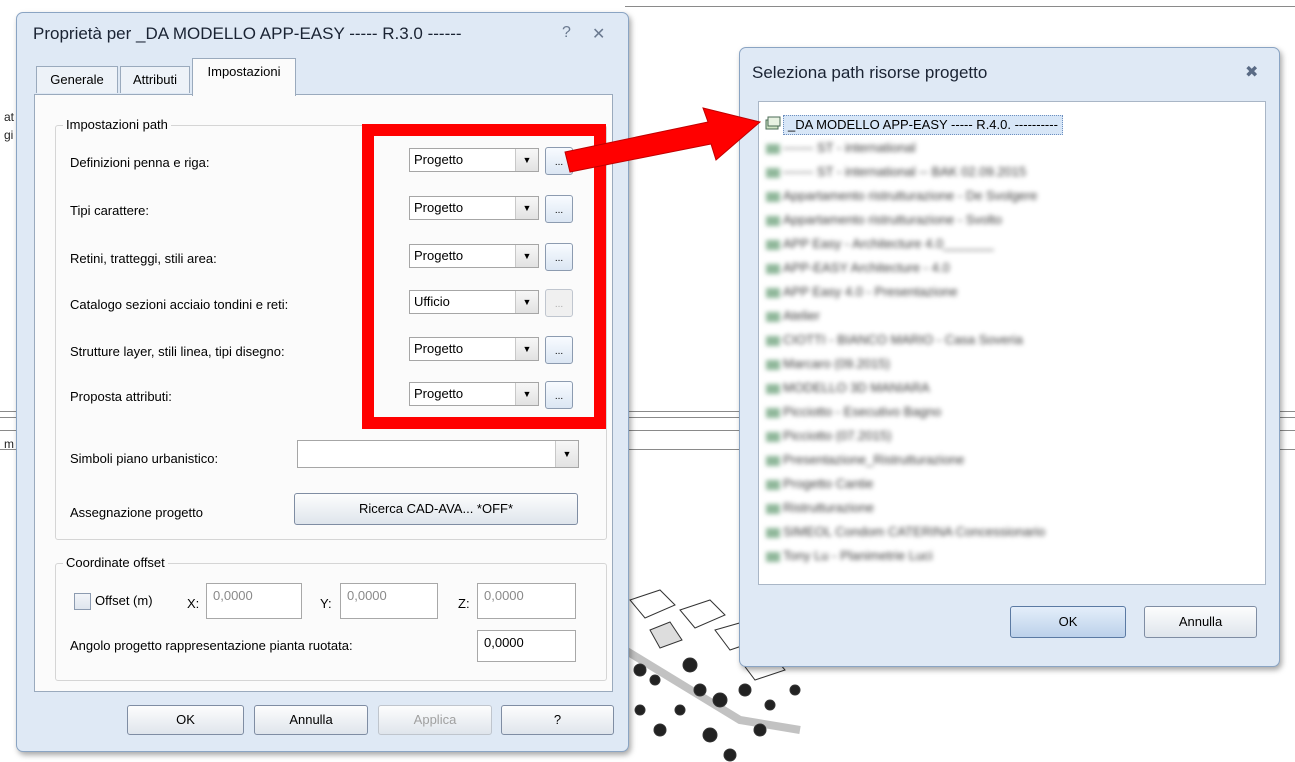  I want to click on y-label: Y:, so click(326, 603).